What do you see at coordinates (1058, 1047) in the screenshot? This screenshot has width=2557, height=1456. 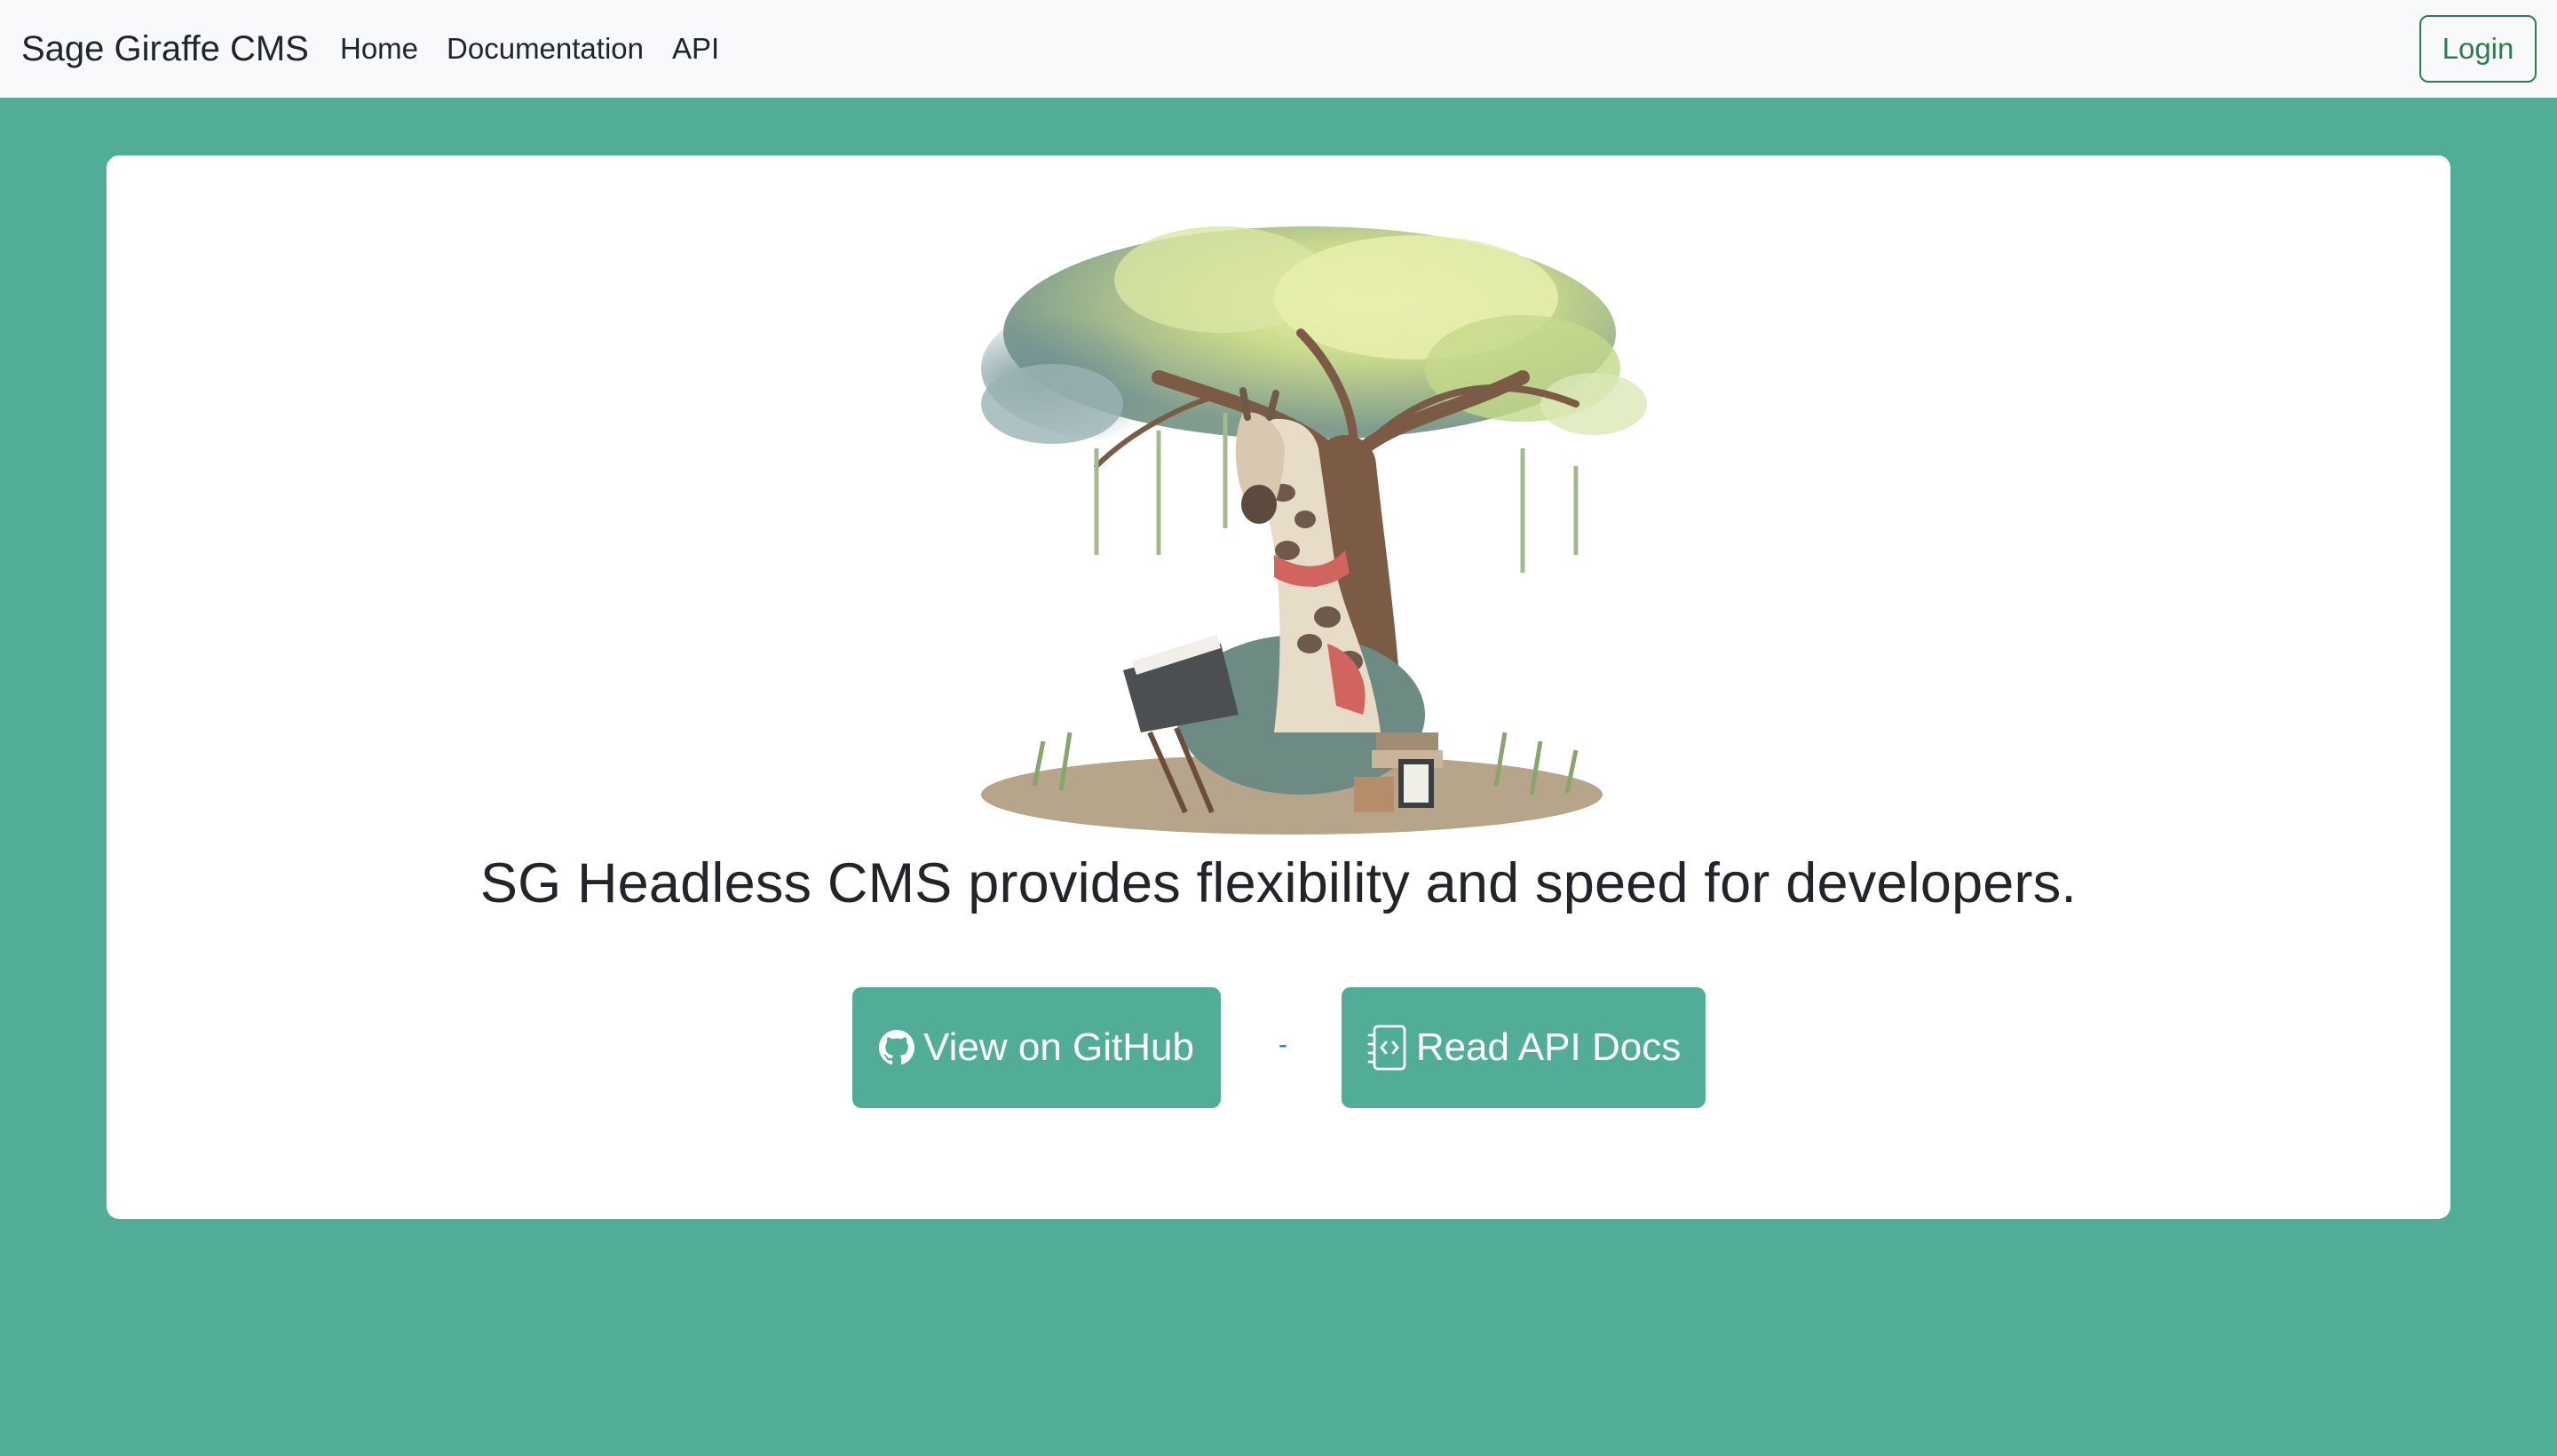 I see `view-on-github-label: View on GitHub` at bounding box center [1058, 1047].